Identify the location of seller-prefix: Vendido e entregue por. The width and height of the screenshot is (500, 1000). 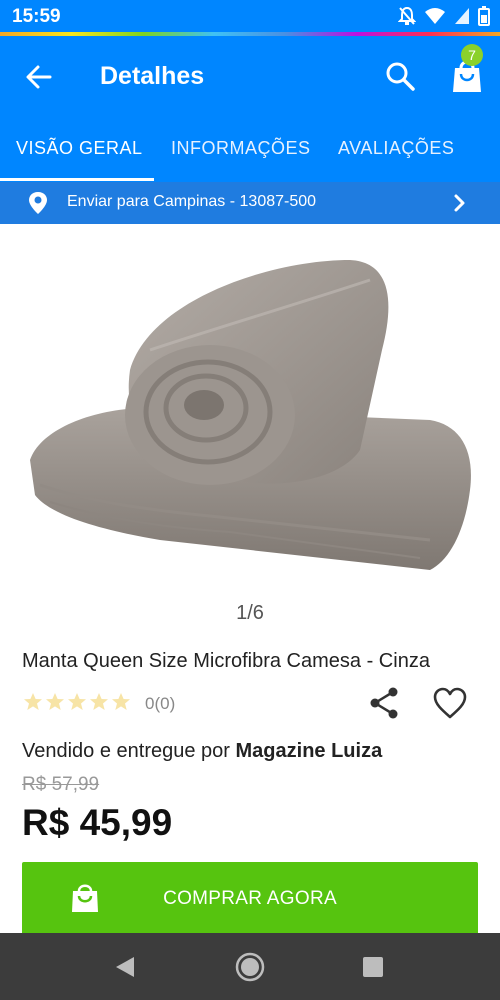
(126, 751).